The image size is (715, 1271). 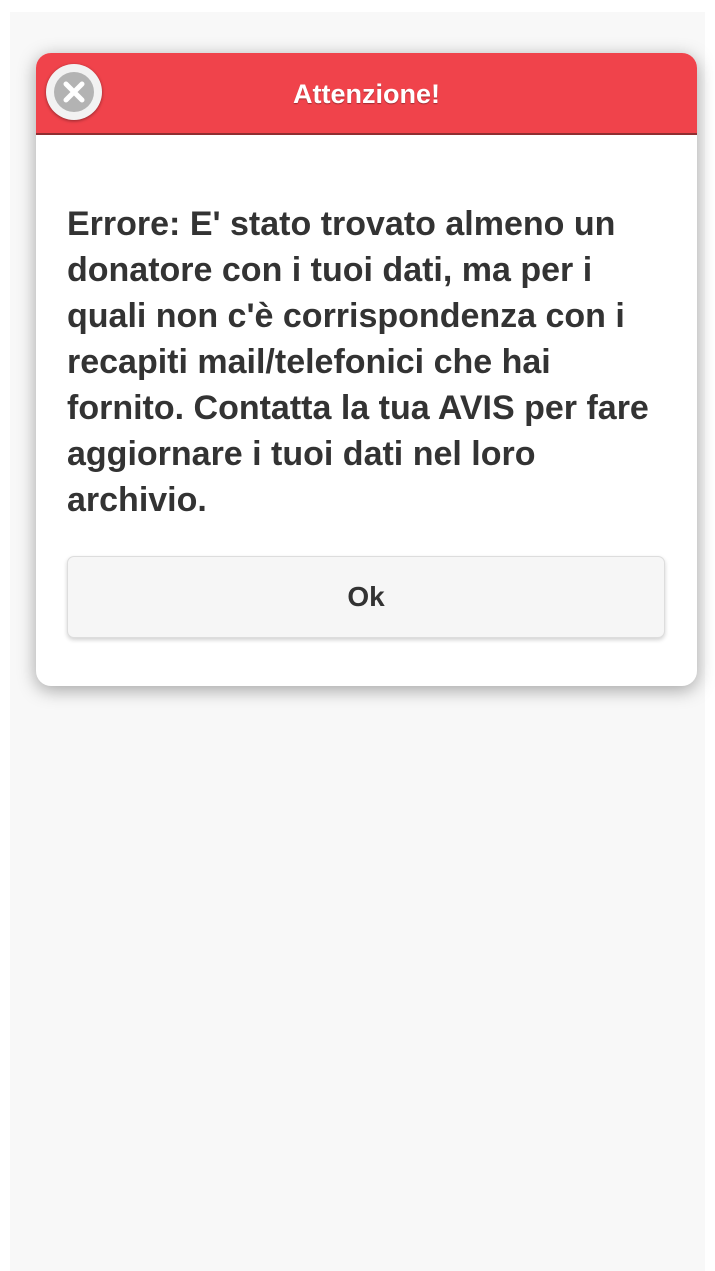 I want to click on dialog-header: Attenzione!, so click(x=366, y=94).